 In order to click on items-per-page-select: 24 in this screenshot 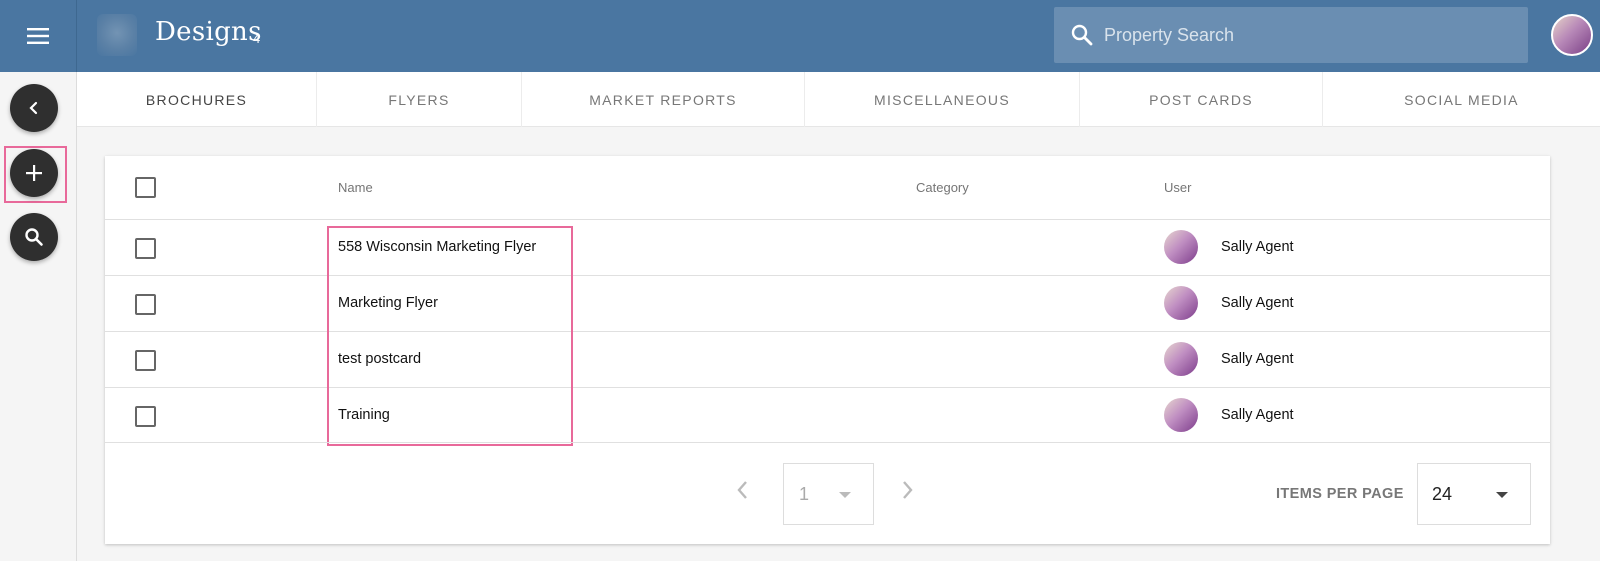, I will do `click(1474, 494)`.